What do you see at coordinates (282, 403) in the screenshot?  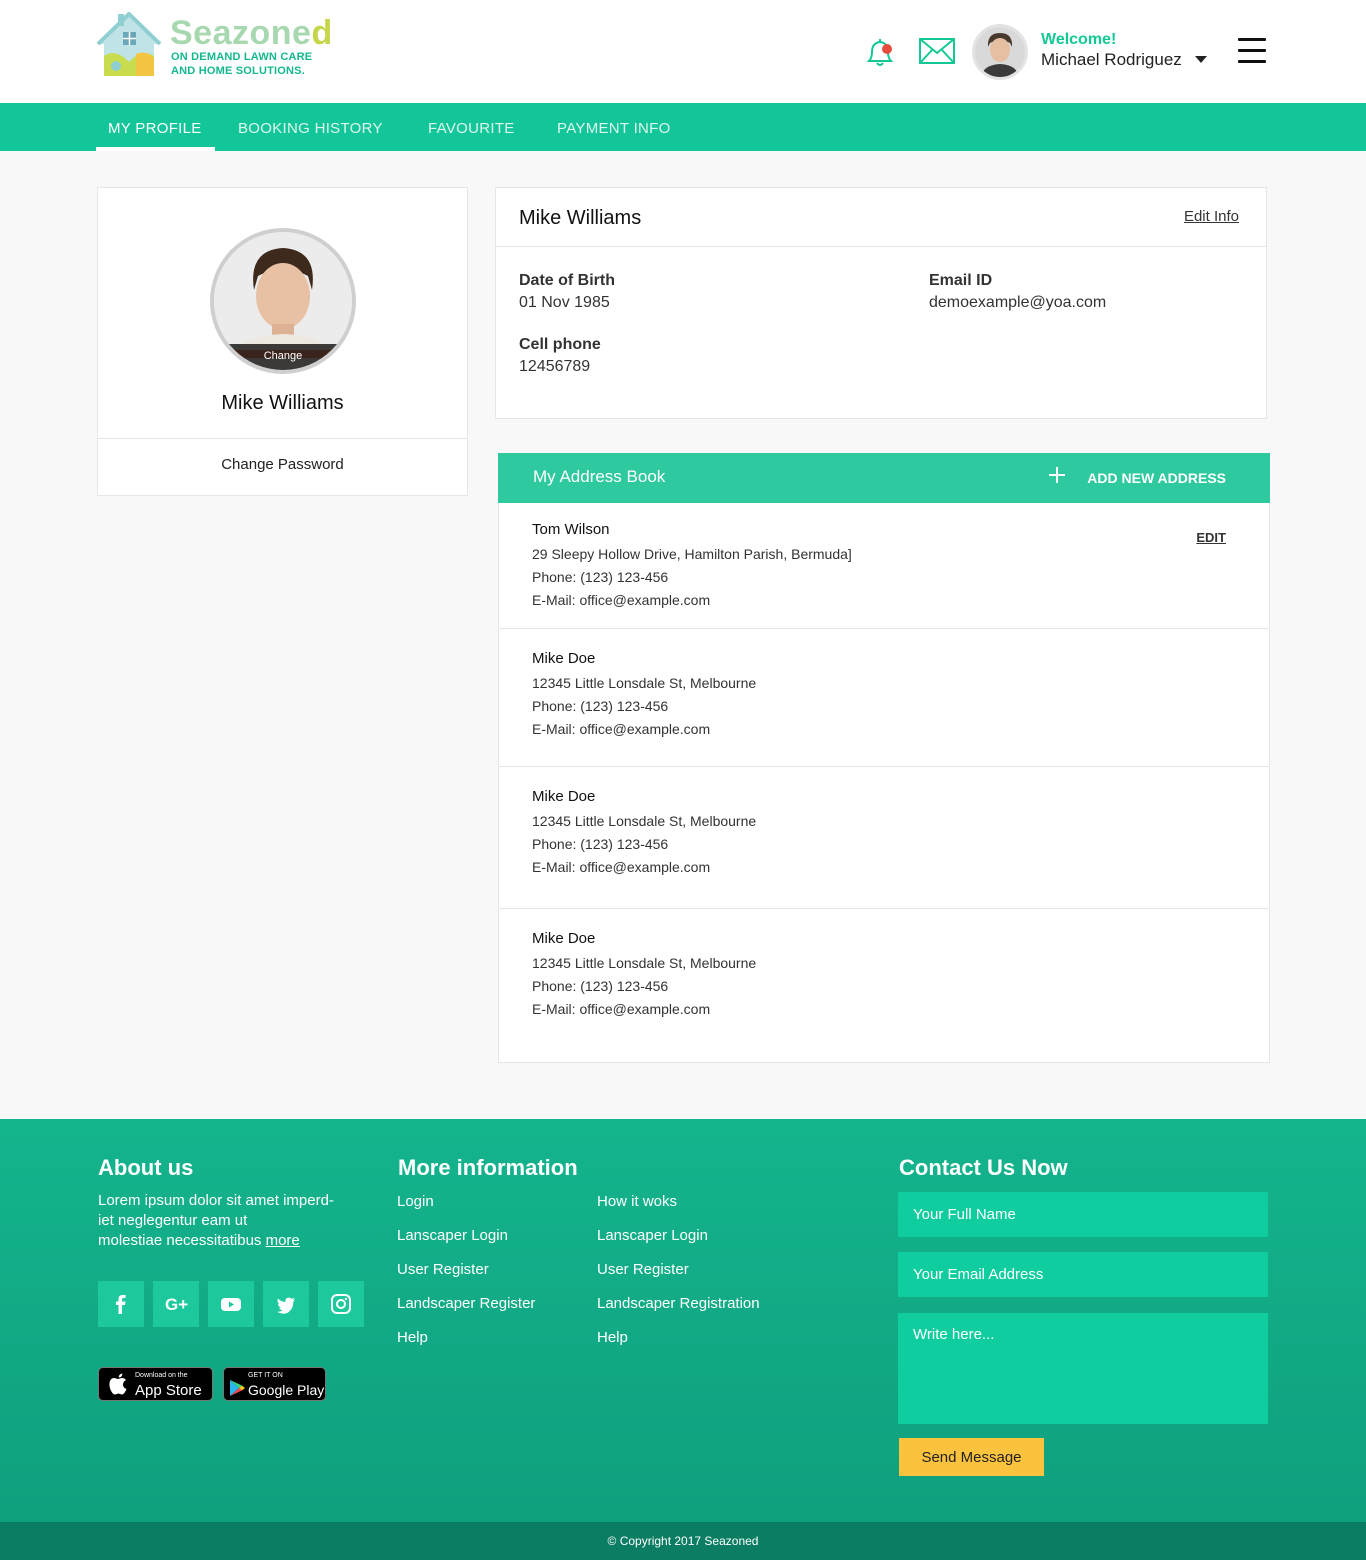 I see `profile-name: Mike Williams` at bounding box center [282, 403].